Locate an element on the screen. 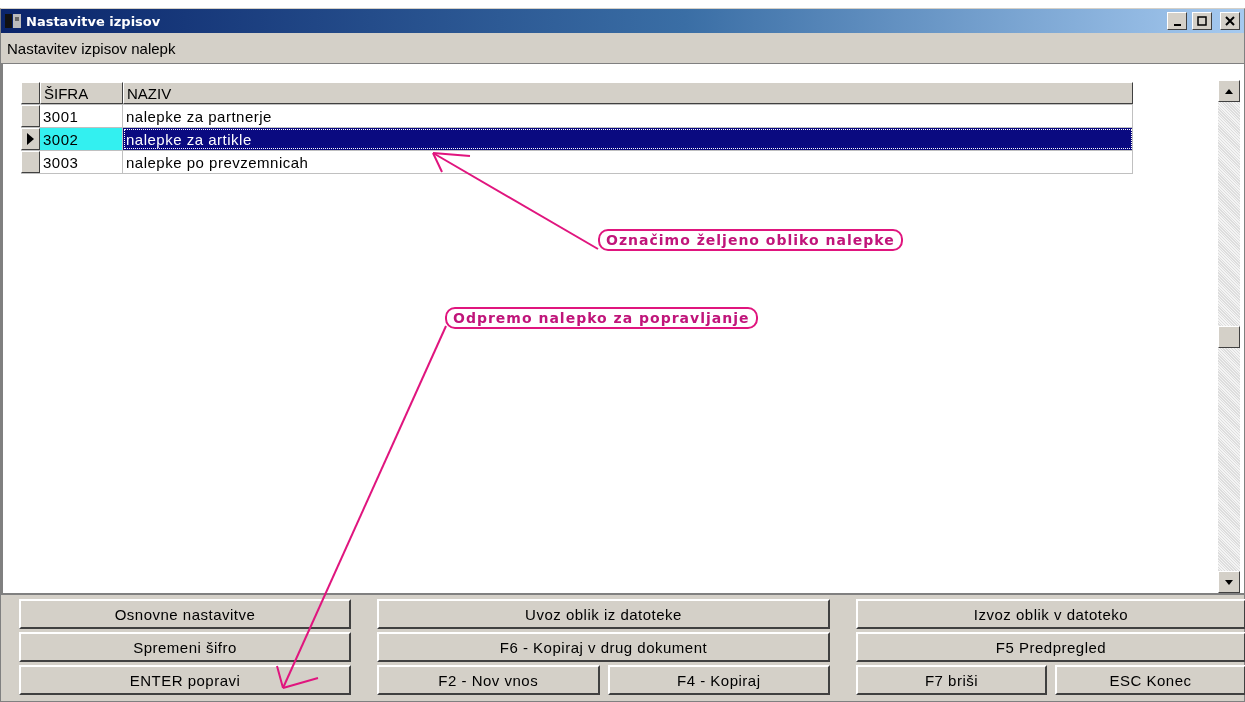  action-button: Izvoz oblik v datoteko is located at coordinates (1050, 614).